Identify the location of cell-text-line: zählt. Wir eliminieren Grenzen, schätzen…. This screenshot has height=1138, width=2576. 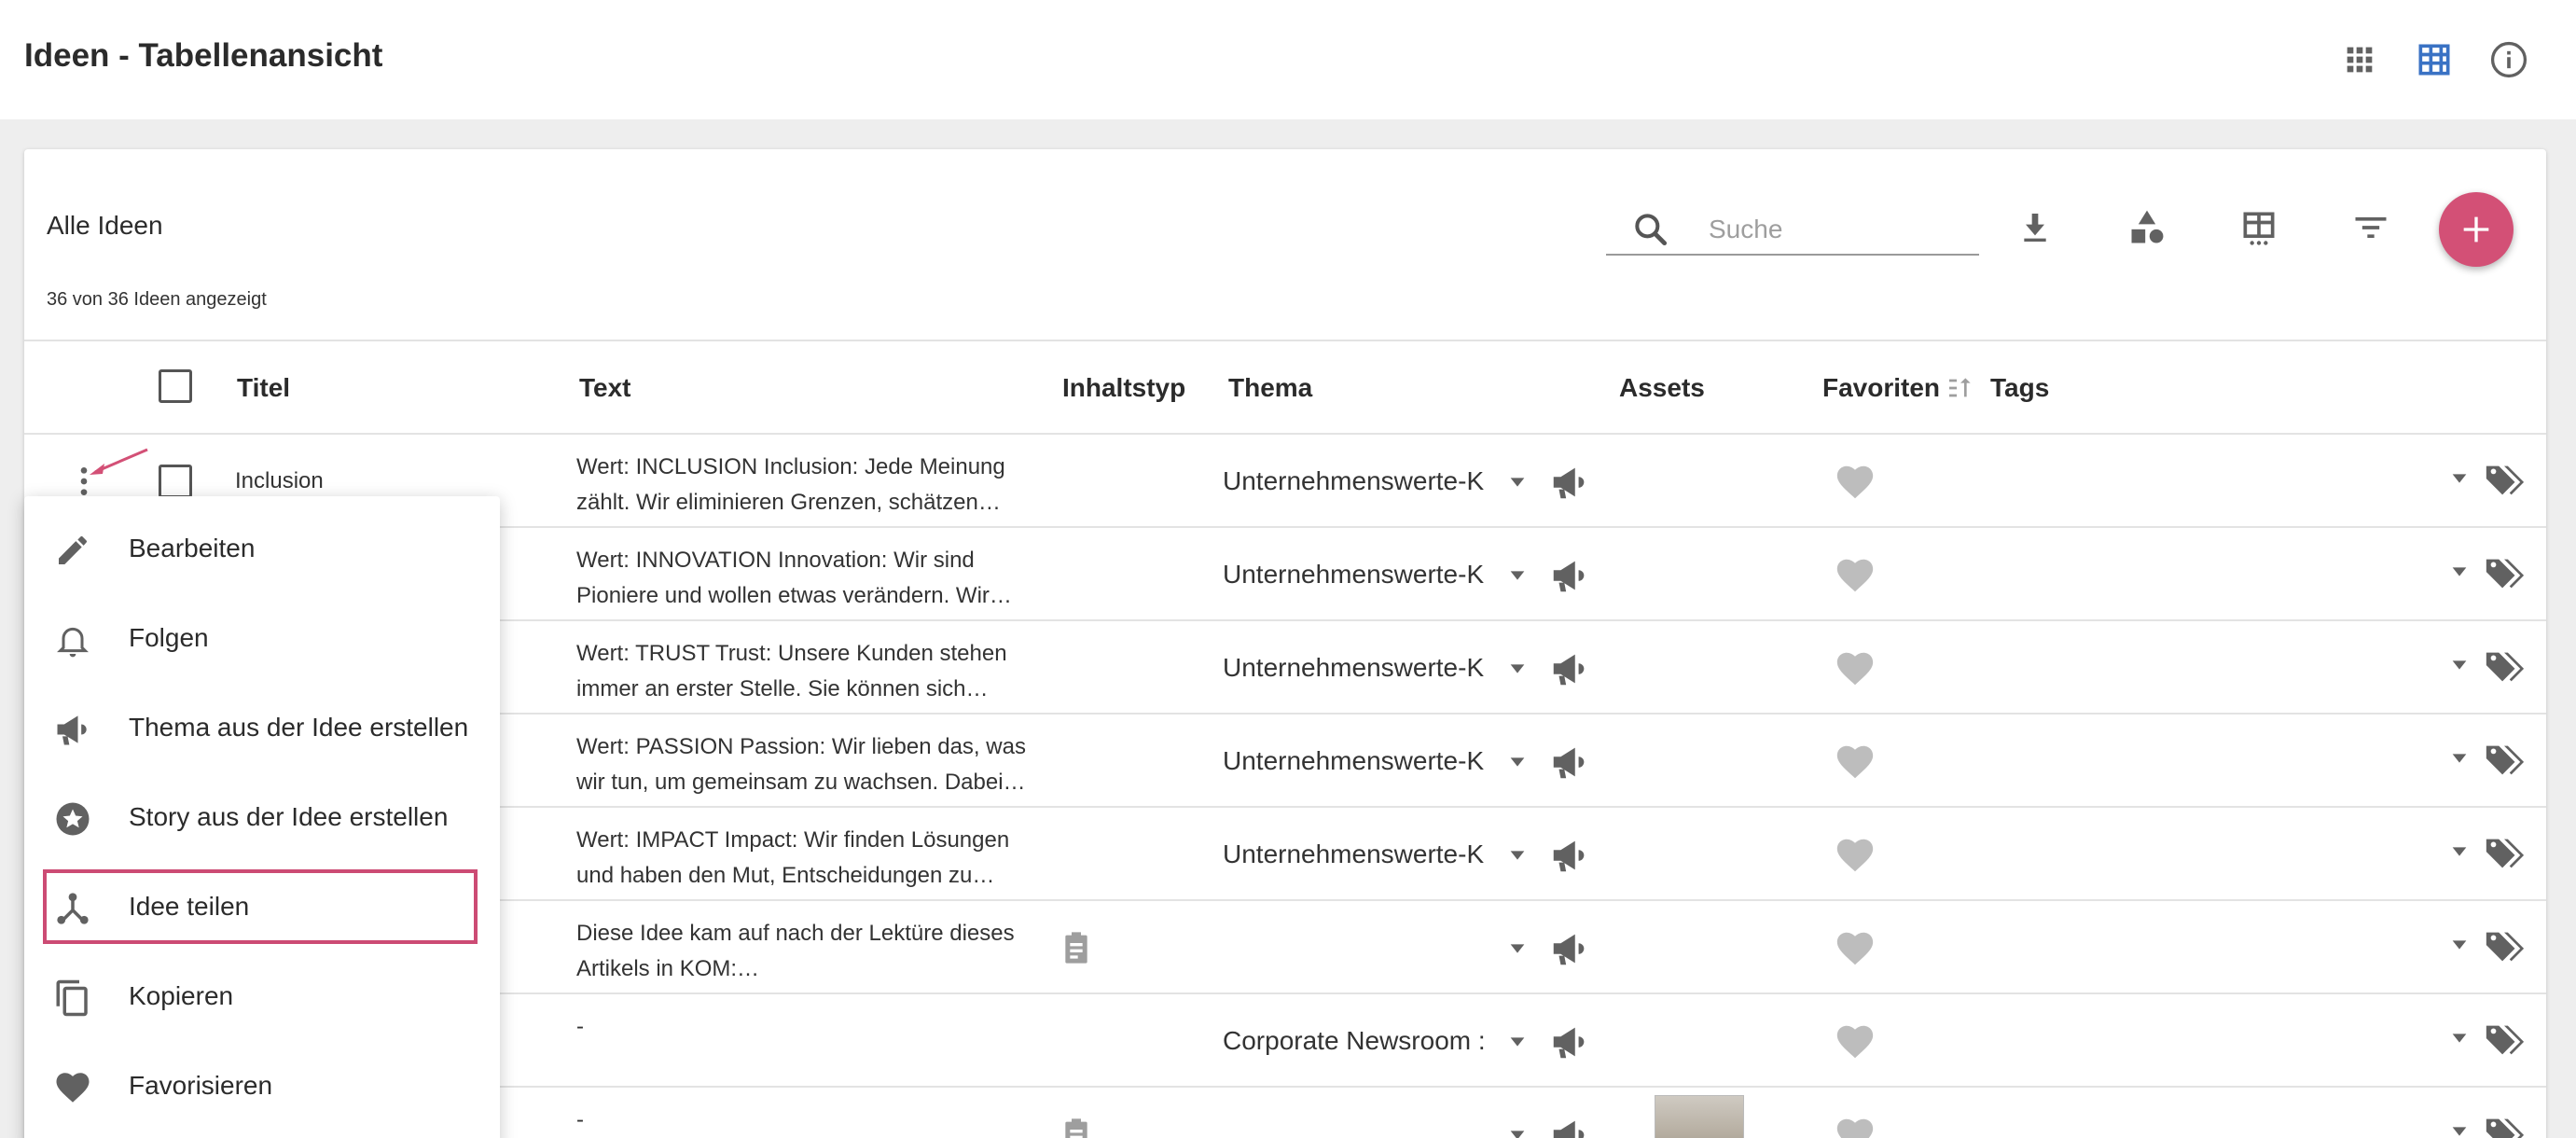
(788, 502).